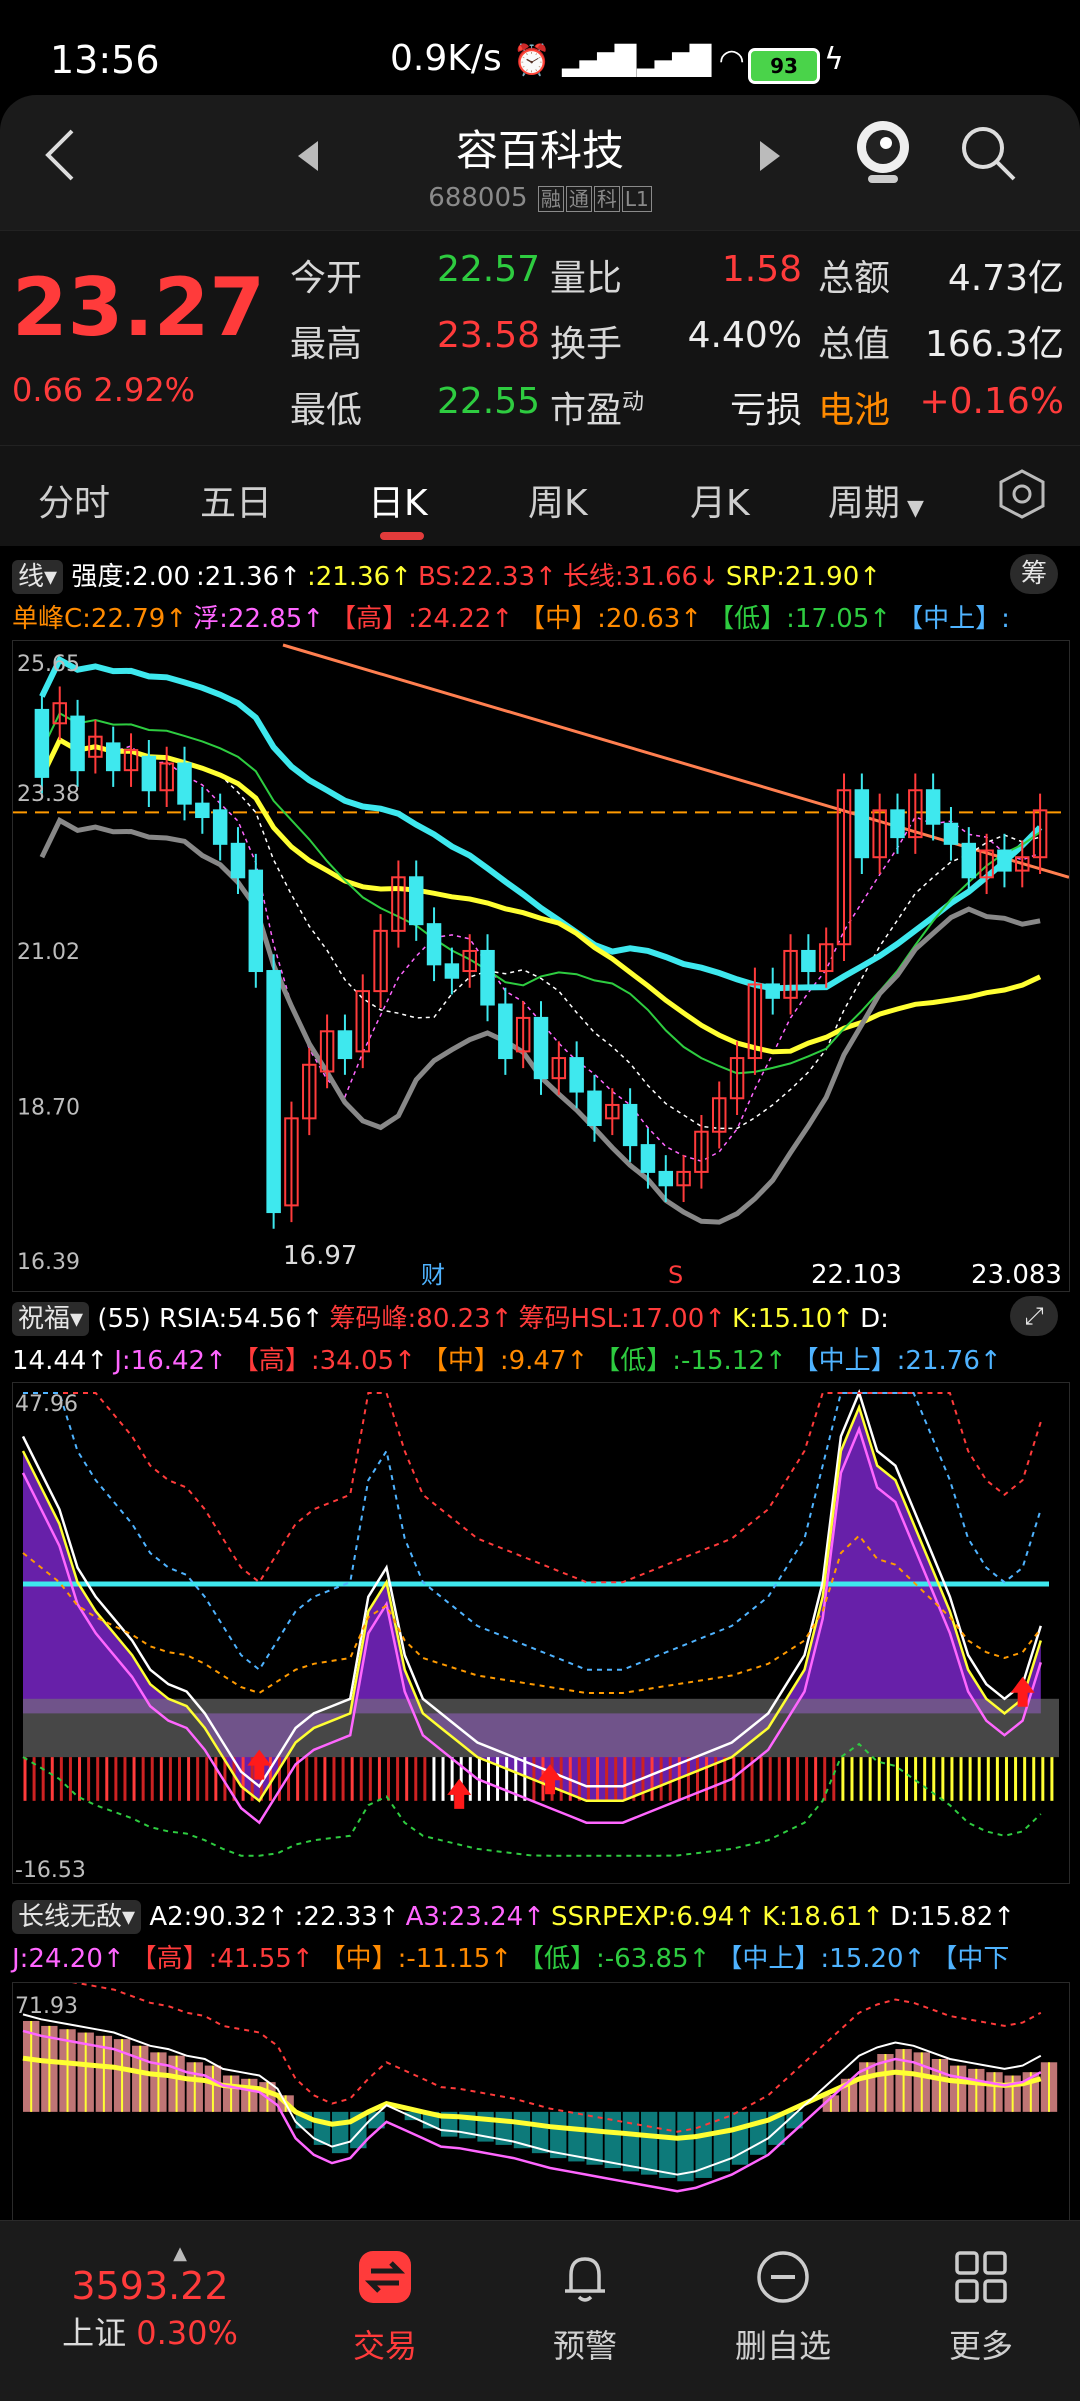 Image resolution: width=1080 pixels, height=2401 pixels. I want to click on tag-level1: L1, so click(636, 199).